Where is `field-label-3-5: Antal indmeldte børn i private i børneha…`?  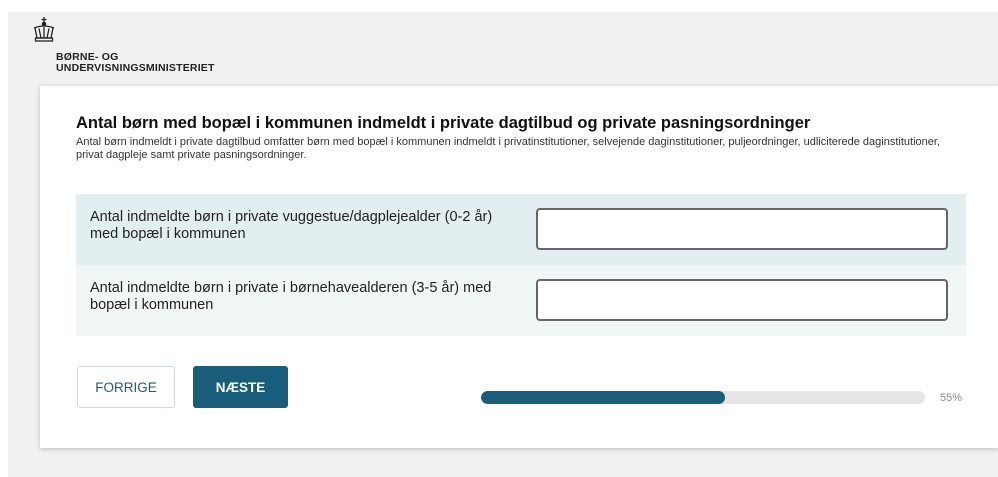 field-label-3-5: Antal indmeldte børn i private i børneha… is located at coordinates (291, 296).